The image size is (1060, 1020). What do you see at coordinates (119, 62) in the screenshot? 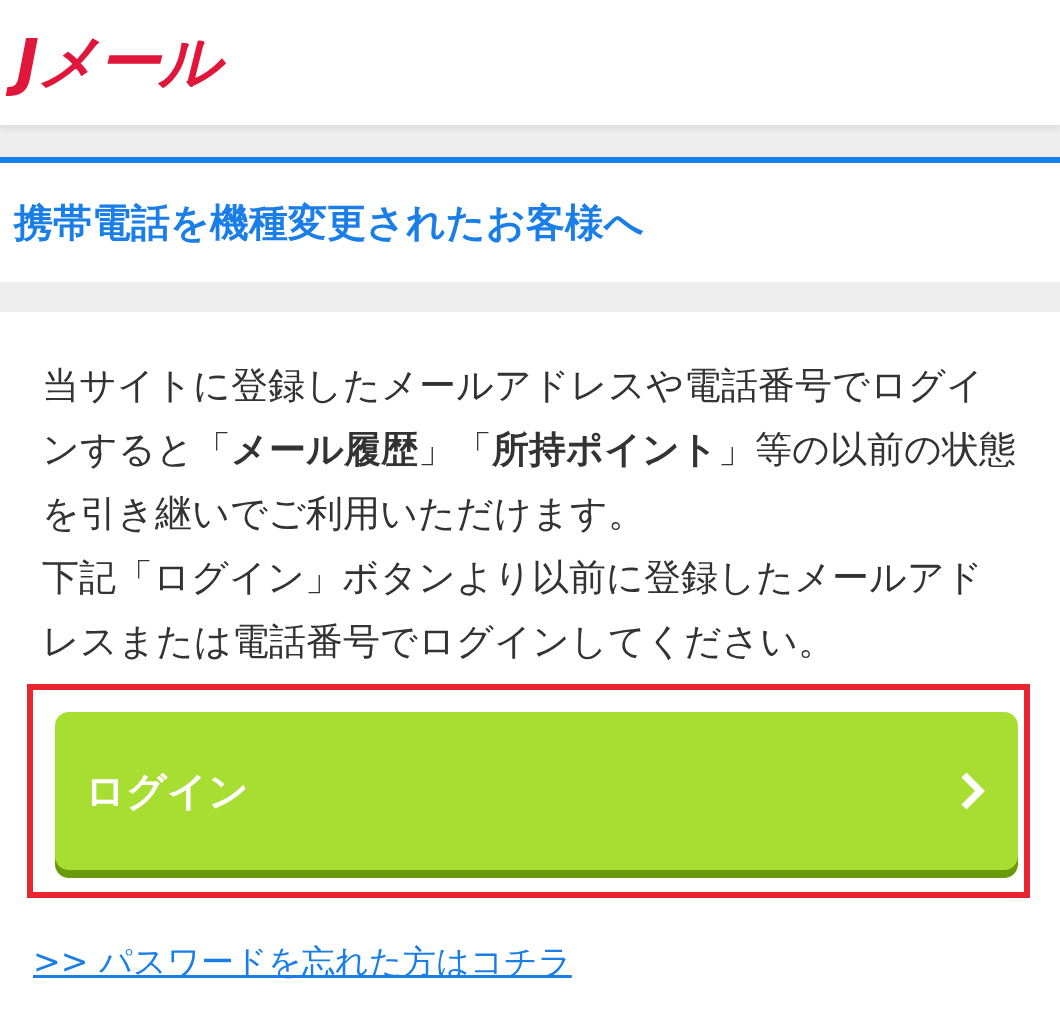
I see `logo: Jメール` at bounding box center [119, 62].